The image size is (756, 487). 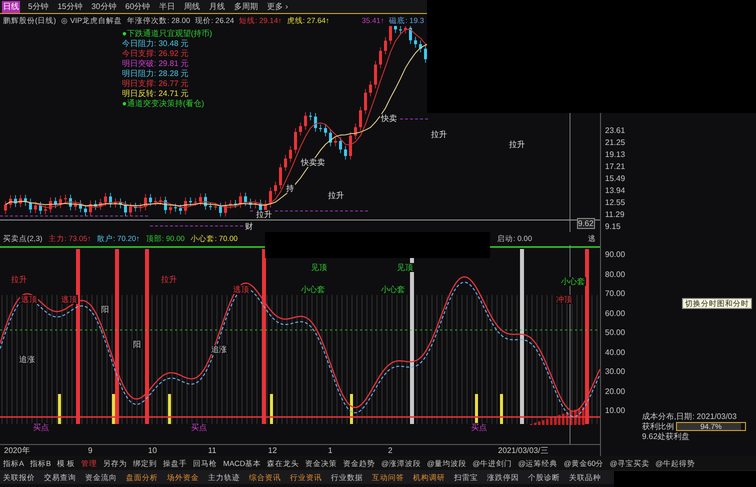 What do you see at coordinates (615, 333) in the screenshot?
I see `axis-label: 50.00` at bounding box center [615, 333].